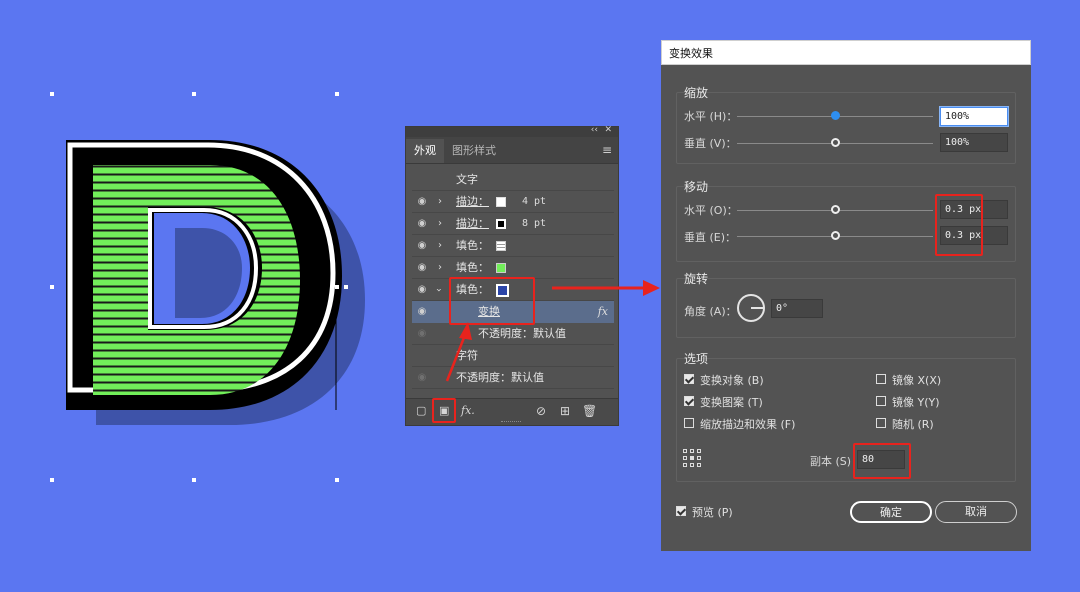  Describe the element at coordinates (681, 511) in the screenshot. I see `preview-checkbox` at that location.